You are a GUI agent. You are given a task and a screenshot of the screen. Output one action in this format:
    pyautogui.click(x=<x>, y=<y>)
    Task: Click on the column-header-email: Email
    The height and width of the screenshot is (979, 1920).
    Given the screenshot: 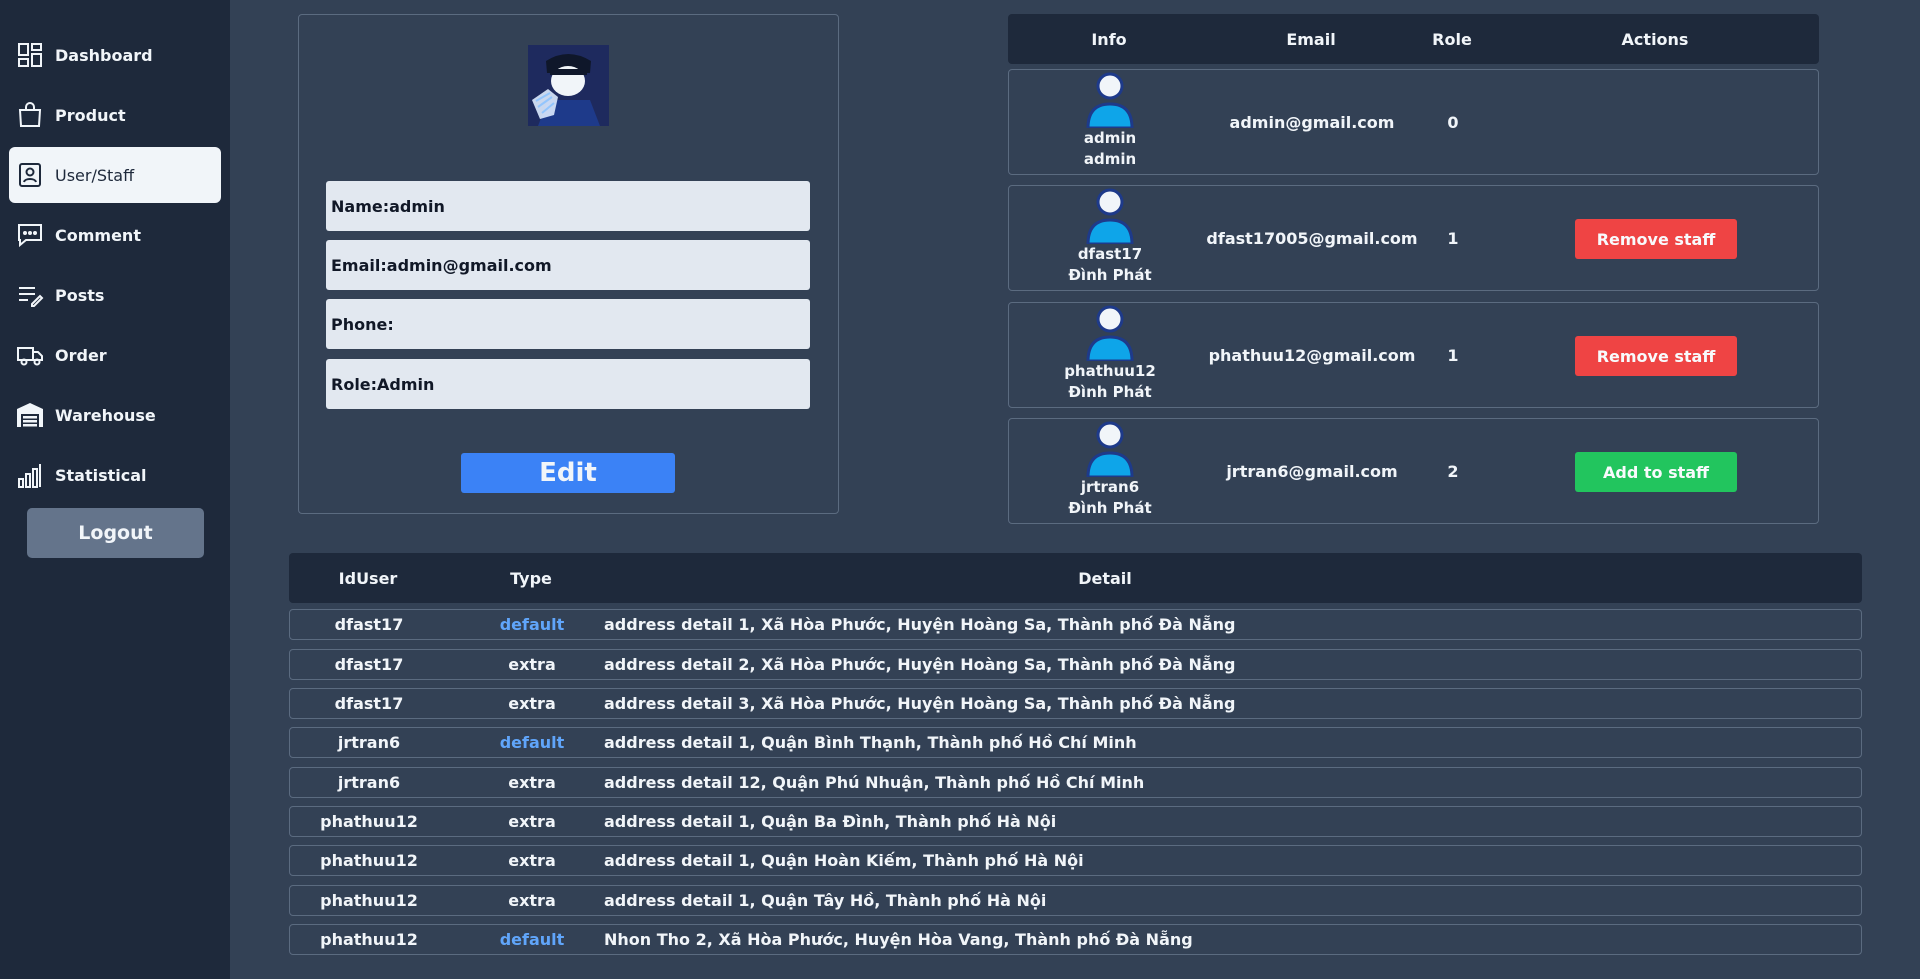 What is the action you would take?
    pyautogui.click(x=1311, y=39)
    